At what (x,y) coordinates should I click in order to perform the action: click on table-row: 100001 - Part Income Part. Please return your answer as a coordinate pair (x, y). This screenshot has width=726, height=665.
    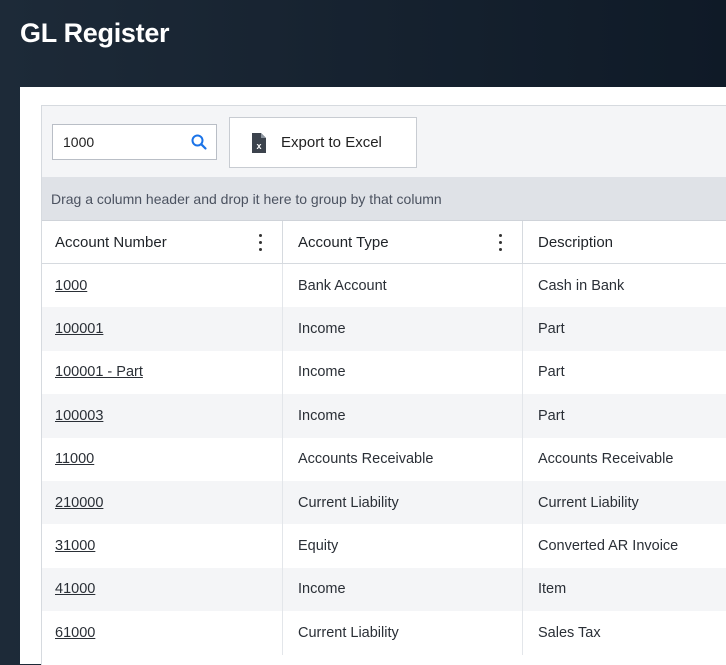
    Looking at the image, I should click on (384, 372).